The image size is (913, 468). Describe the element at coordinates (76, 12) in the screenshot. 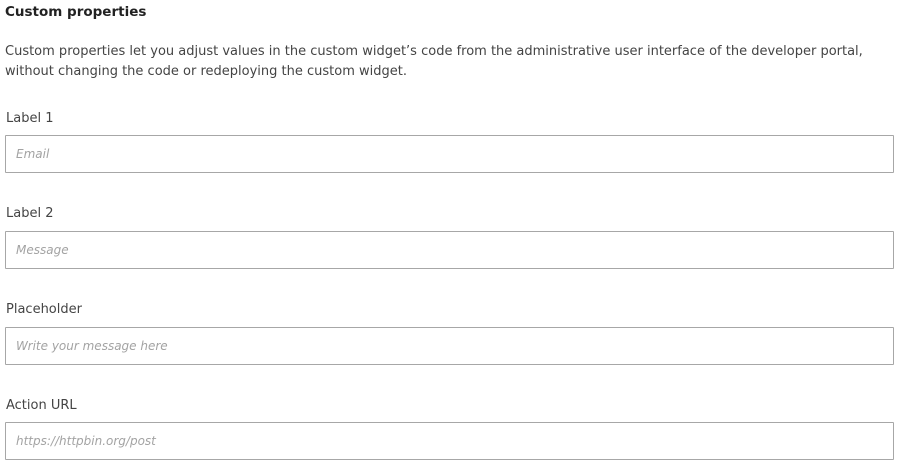

I see `section-title: Custom properties` at that location.